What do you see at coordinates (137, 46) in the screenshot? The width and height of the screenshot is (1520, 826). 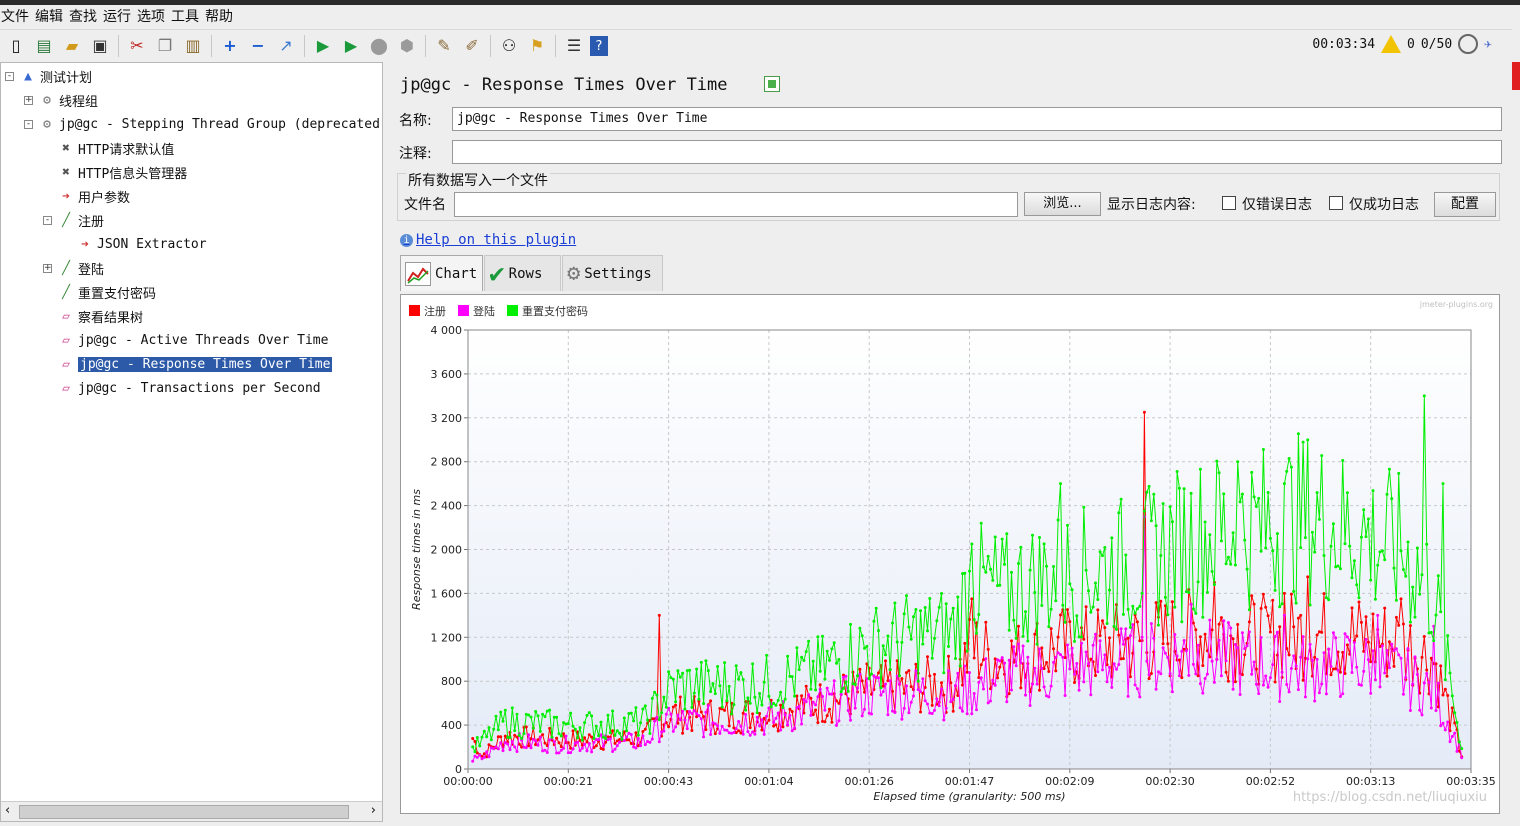 I see `cut-icon: ✂` at bounding box center [137, 46].